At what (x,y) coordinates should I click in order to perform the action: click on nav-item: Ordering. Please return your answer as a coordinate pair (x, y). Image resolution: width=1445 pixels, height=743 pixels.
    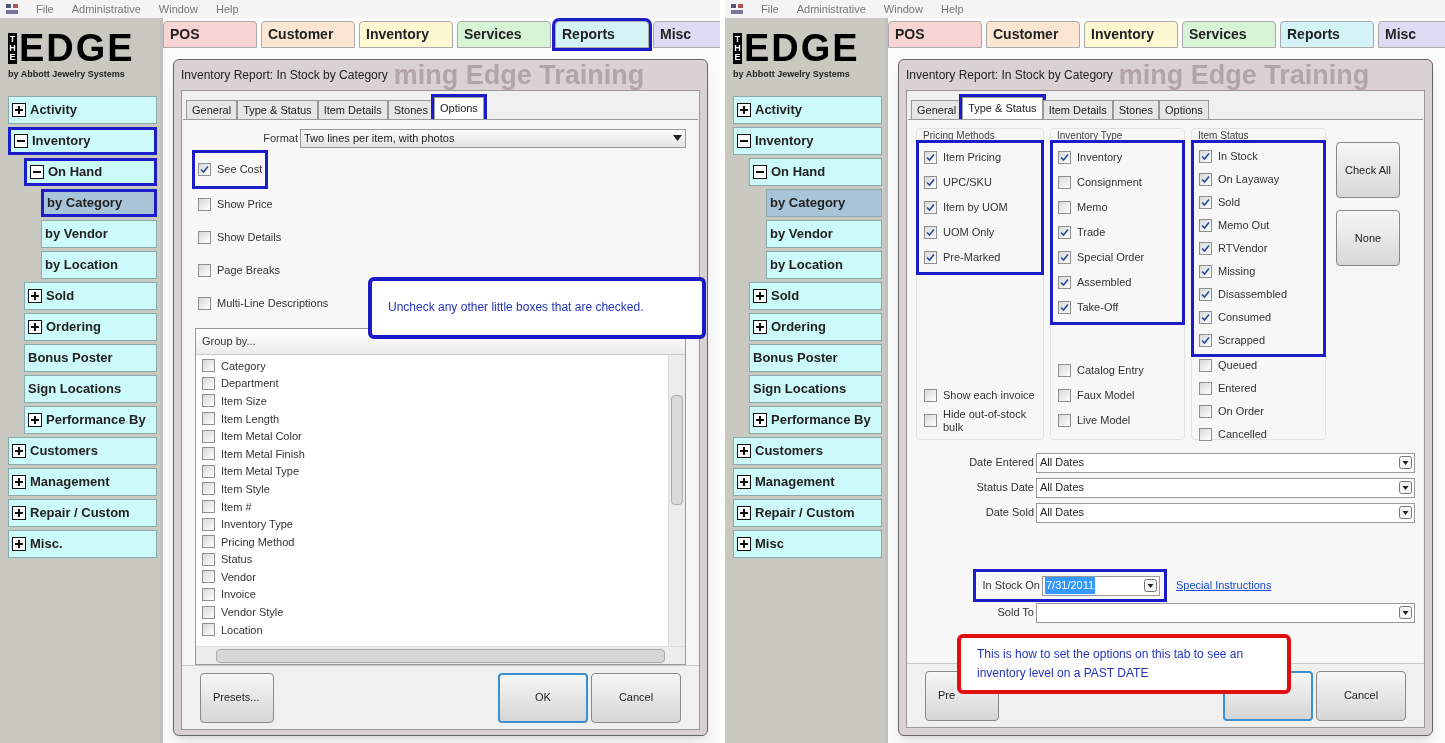
    Looking at the image, I should click on (815, 327).